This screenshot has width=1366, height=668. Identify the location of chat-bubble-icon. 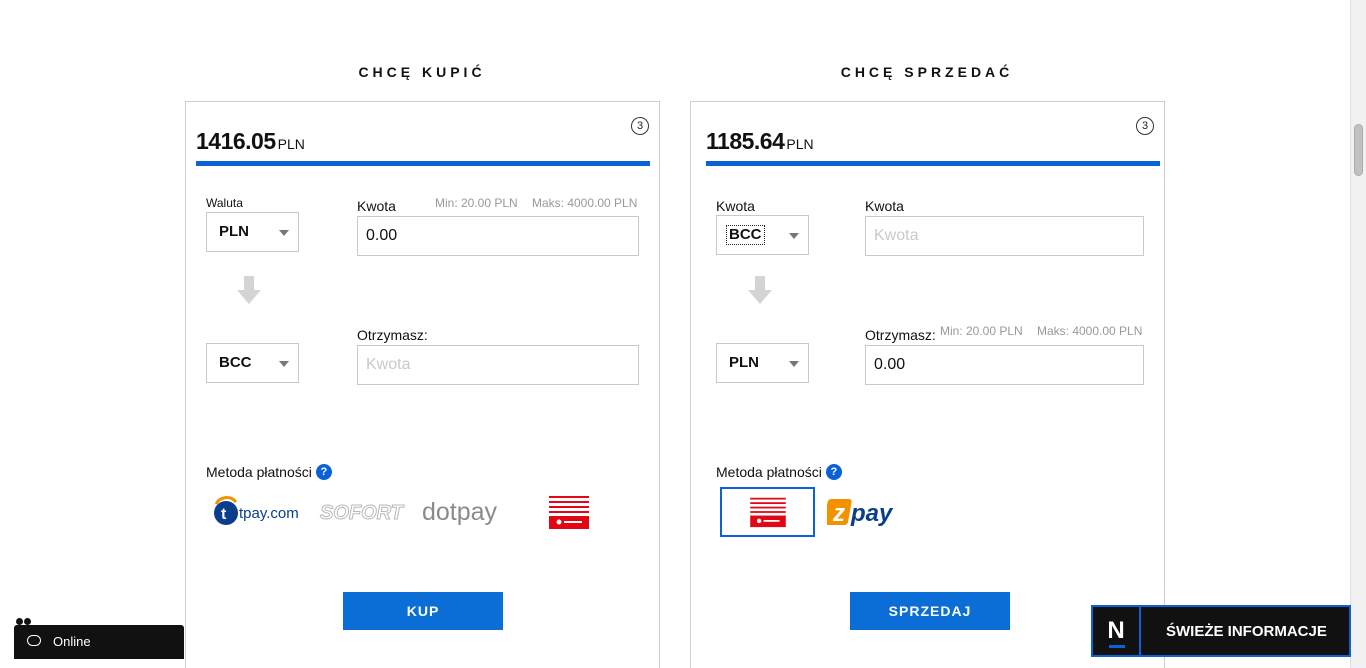
(34, 640).